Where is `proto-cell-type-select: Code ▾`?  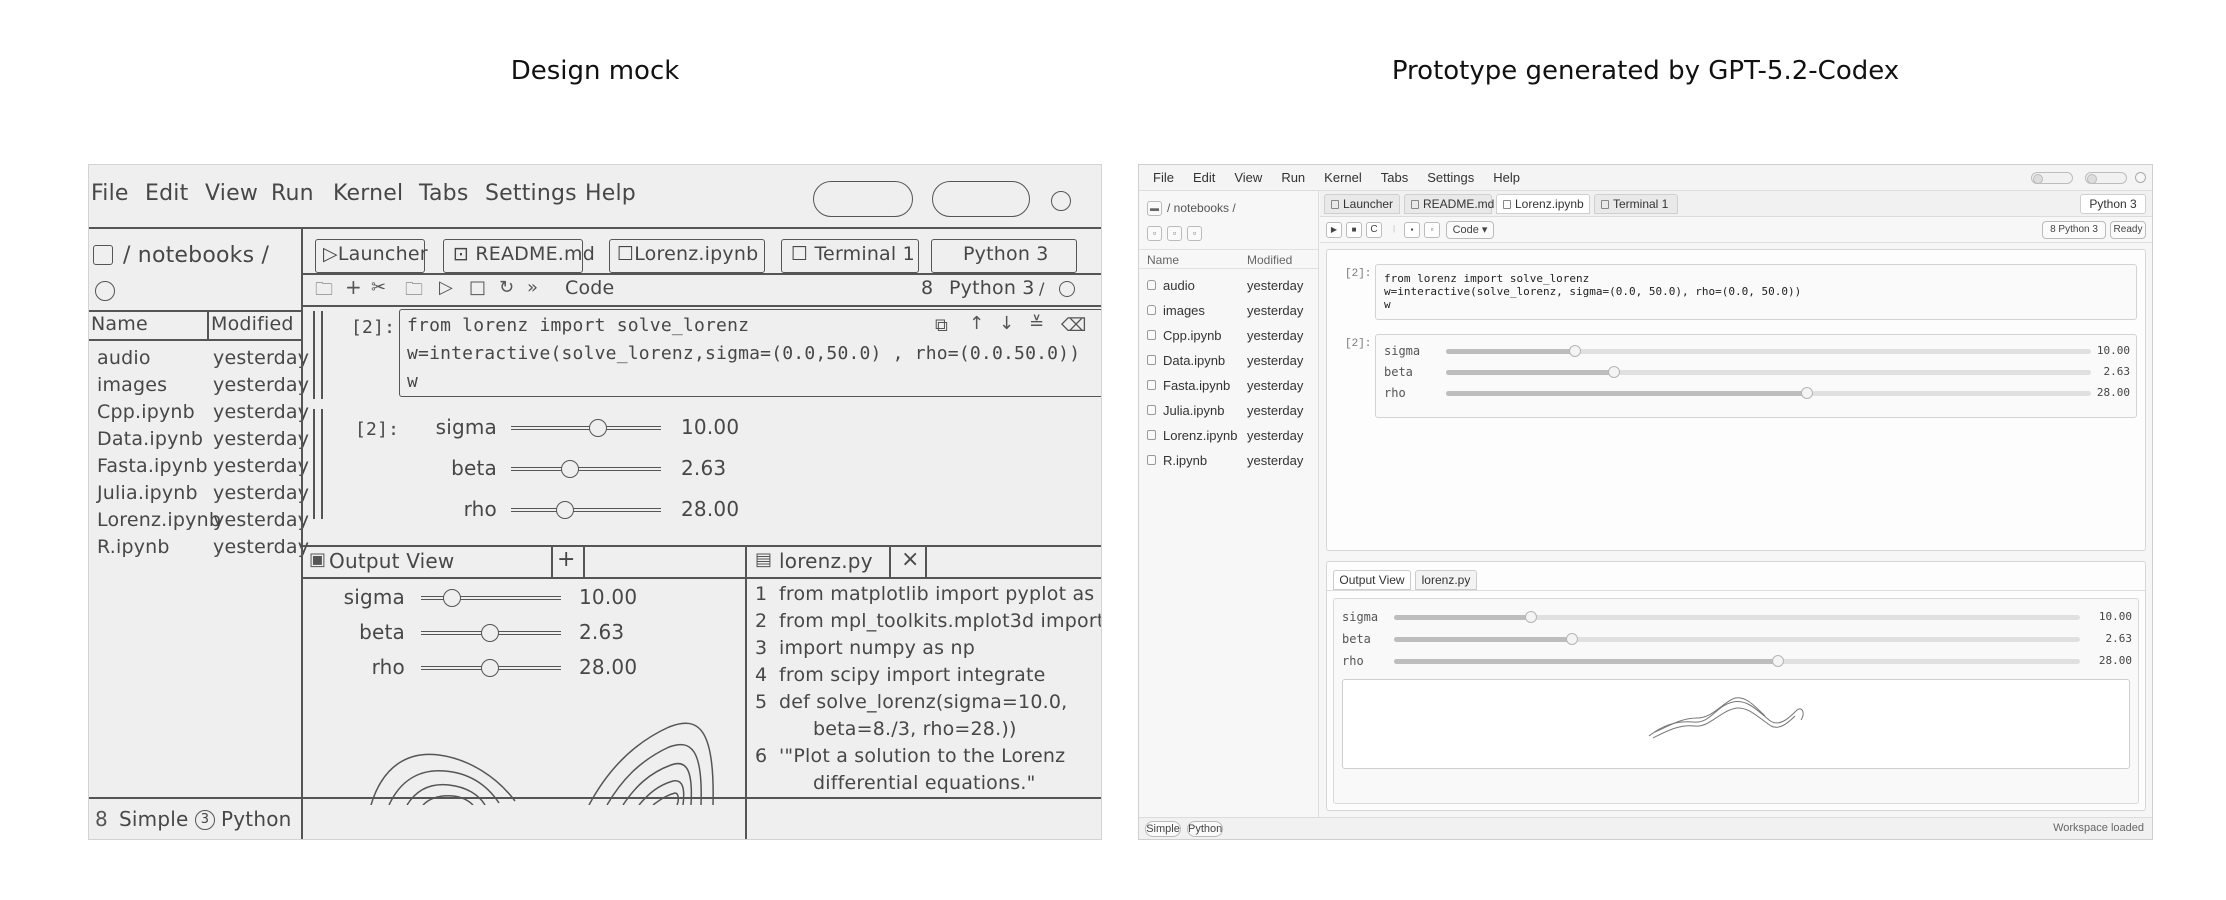 proto-cell-type-select: Code ▾ is located at coordinates (1470, 230).